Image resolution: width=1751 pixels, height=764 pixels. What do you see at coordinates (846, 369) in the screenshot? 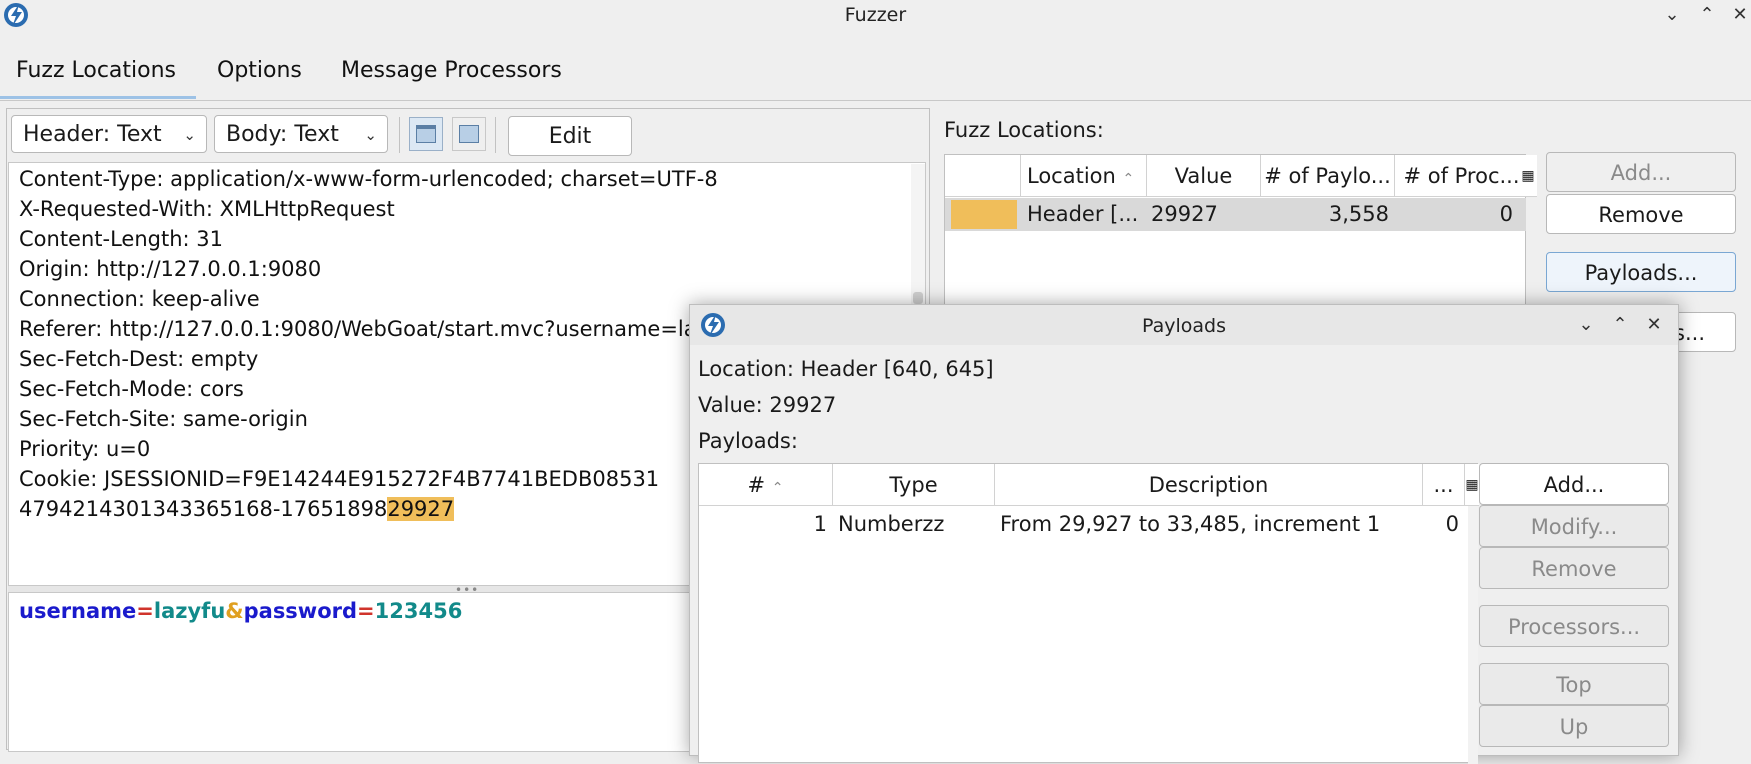
I see `location-info: Location: Header [640, 645]` at bounding box center [846, 369].